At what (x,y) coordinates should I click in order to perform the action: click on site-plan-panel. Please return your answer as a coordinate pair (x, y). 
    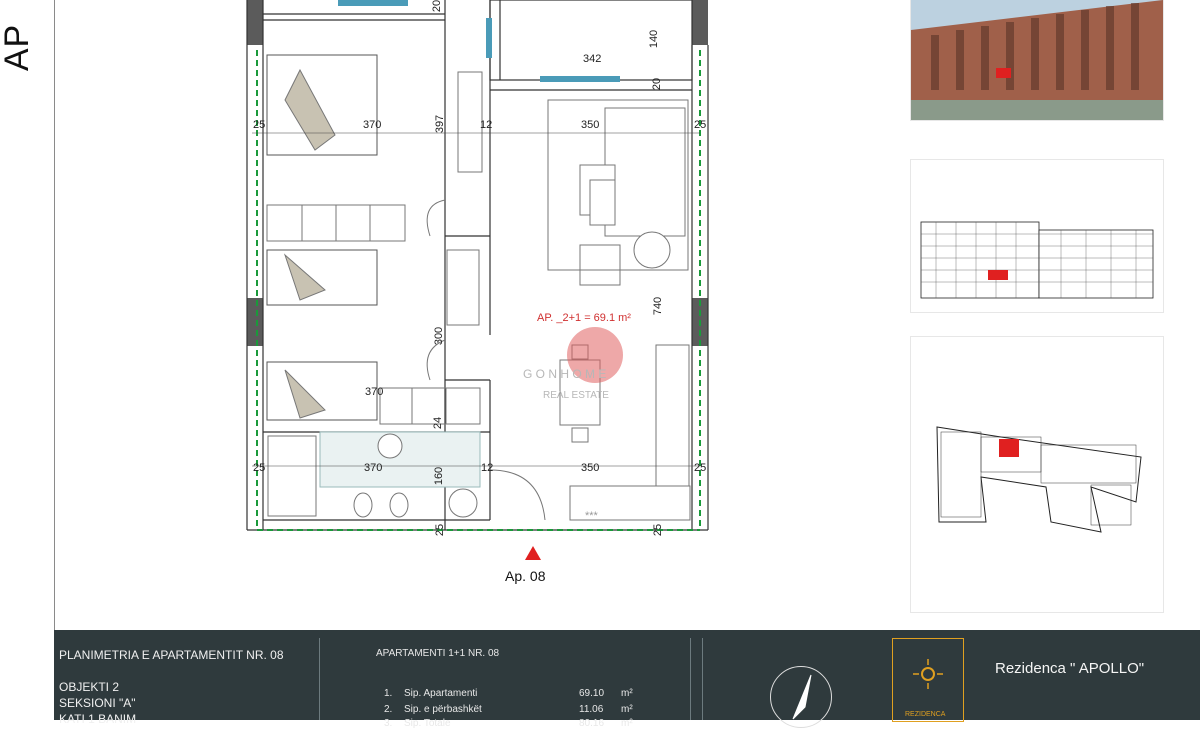
    Looking at the image, I should click on (1037, 474).